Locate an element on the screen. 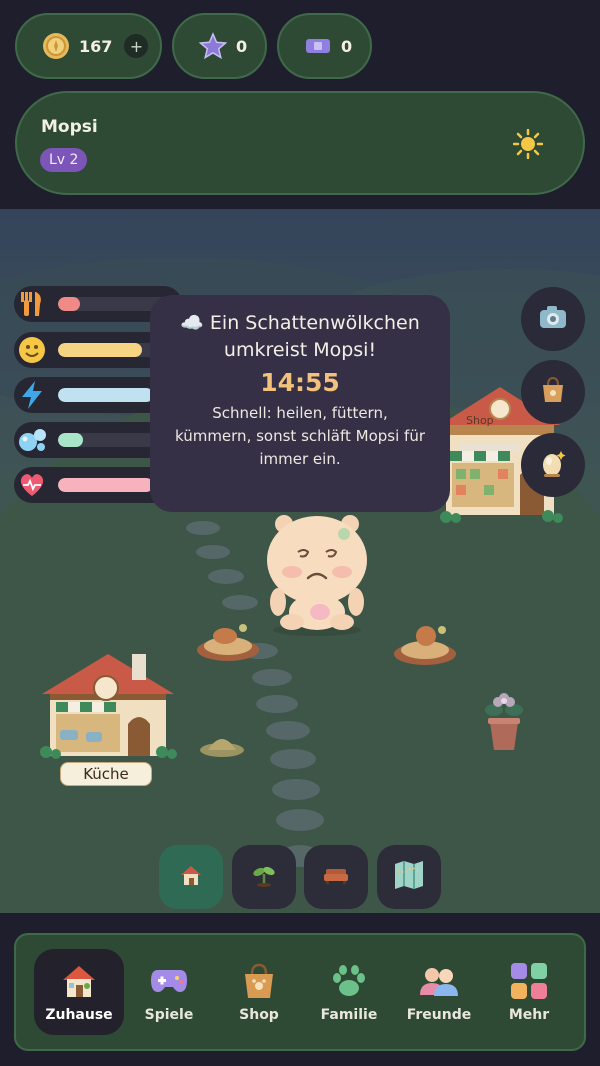  map-icon is located at coordinates (409, 877).